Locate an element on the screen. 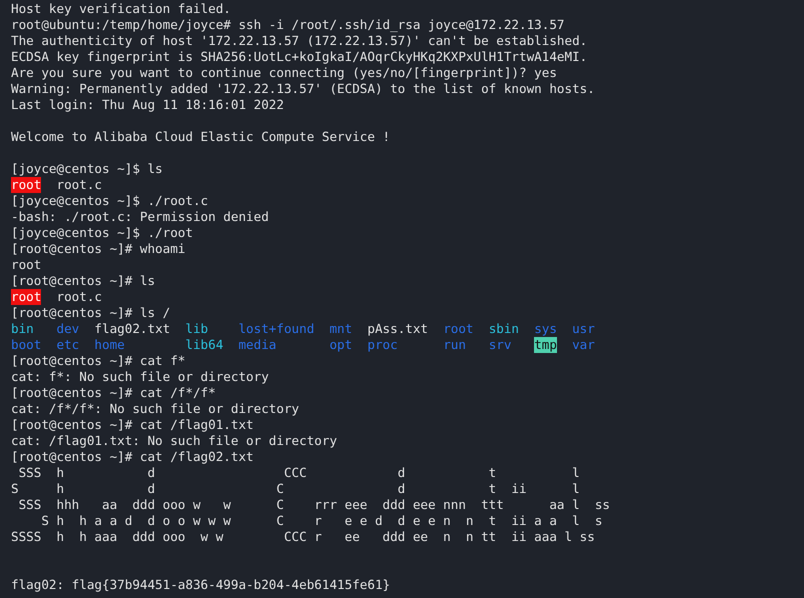  directory-name: boot is located at coordinates (26, 345).